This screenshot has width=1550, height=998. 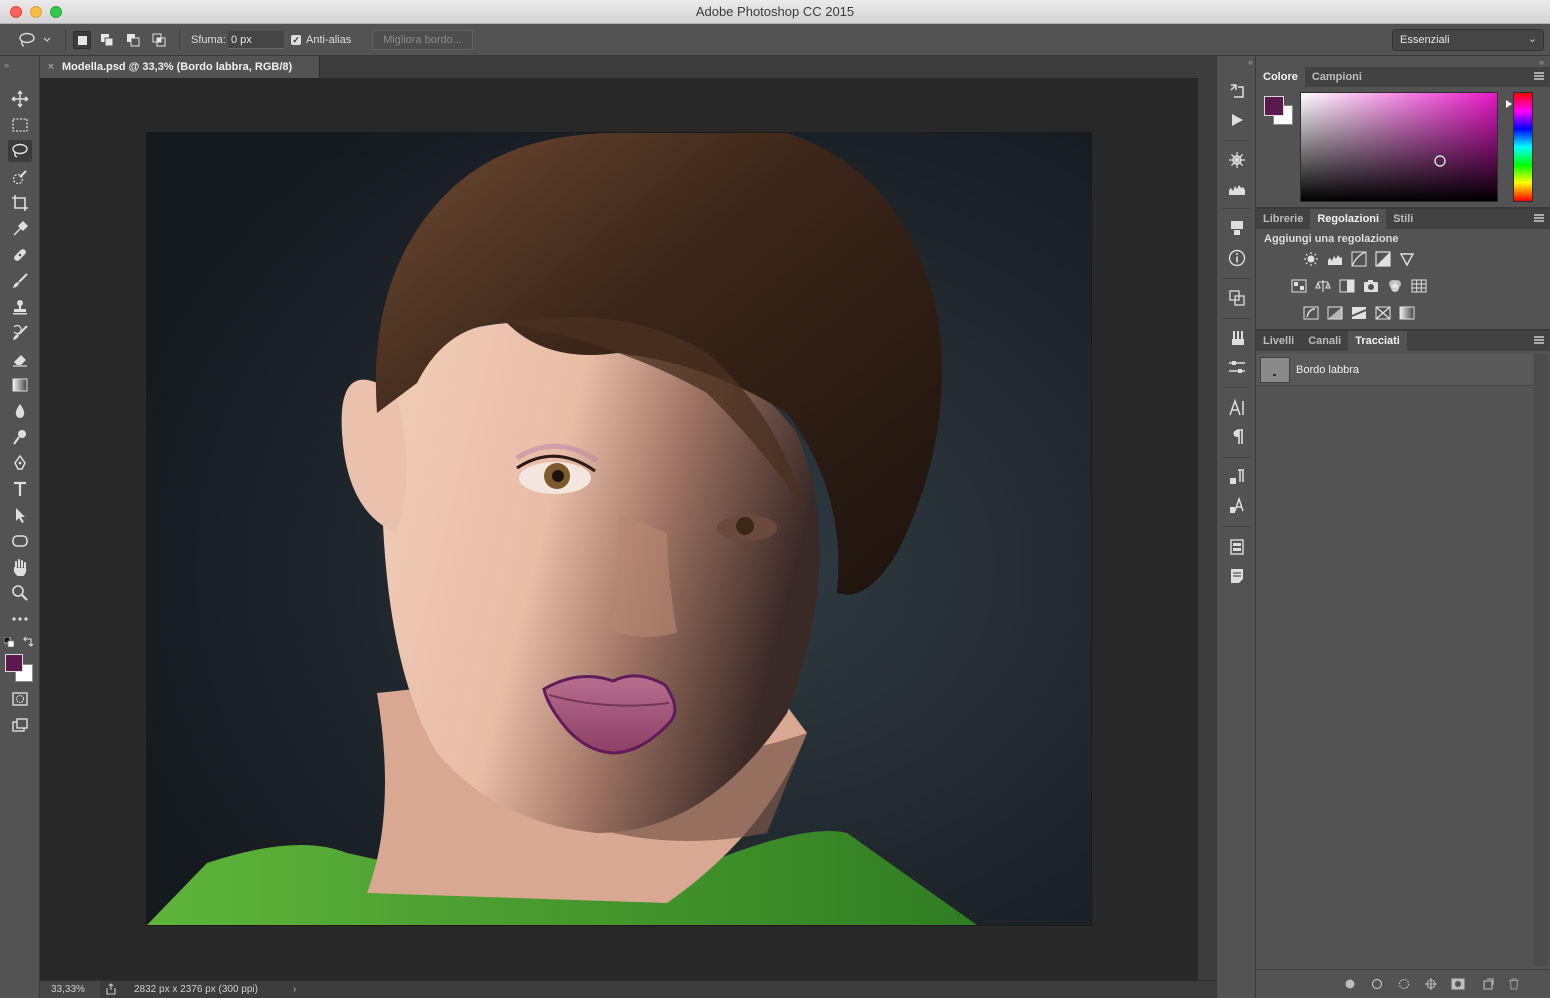 What do you see at coordinates (20, 125) in the screenshot?
I see `rect-marquee-tool` at bounding box center [20, 125].